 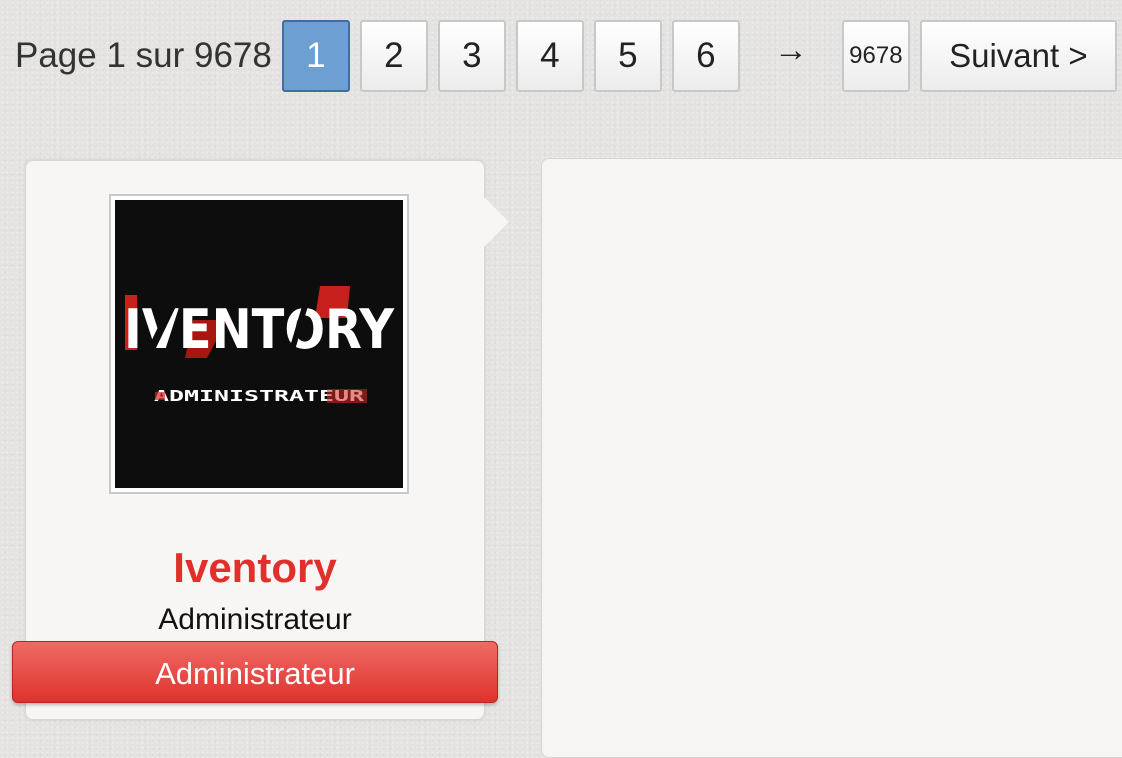 I want to click on page-info: Page 1 sur 9678, so click(x=143, y=55).